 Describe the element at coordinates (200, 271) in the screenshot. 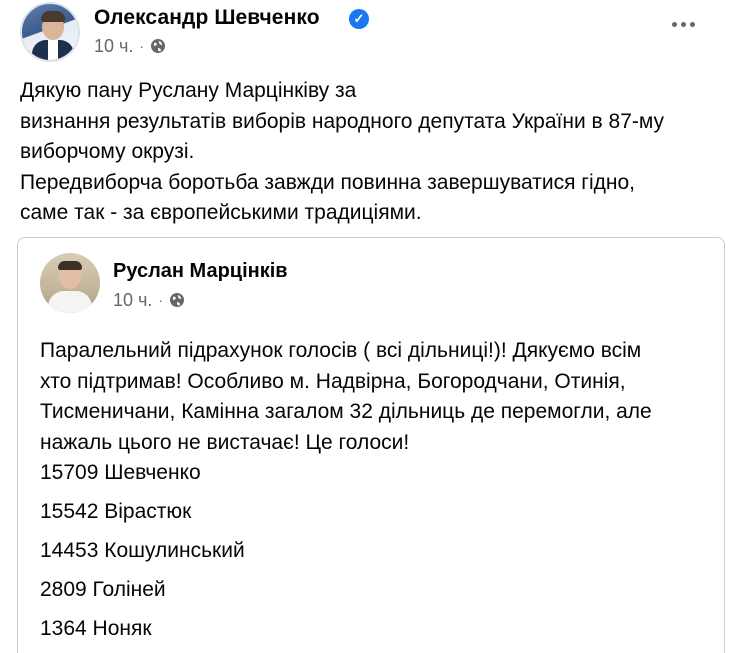

I see `shared-author-name: Руслан Марцінків` at that location.